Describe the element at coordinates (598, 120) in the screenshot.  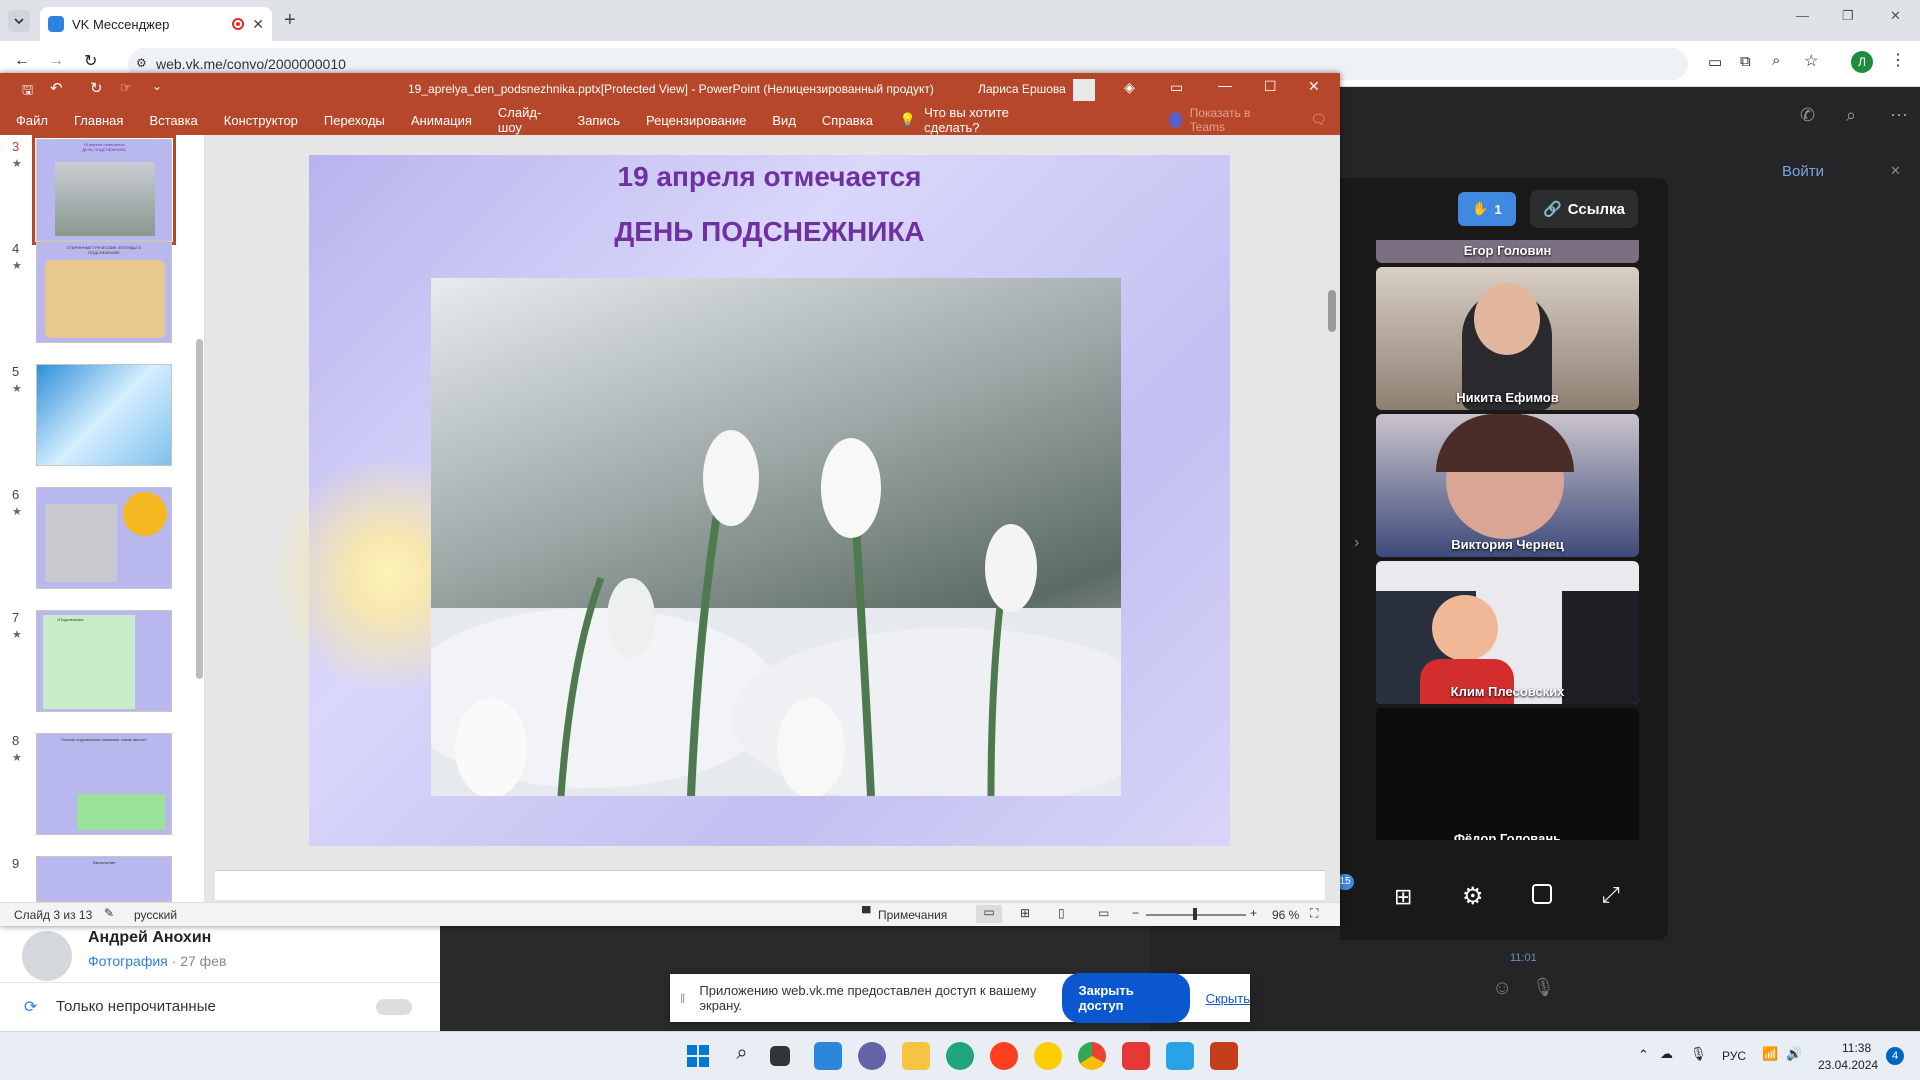
I see `tab-record: Запись` at that location.